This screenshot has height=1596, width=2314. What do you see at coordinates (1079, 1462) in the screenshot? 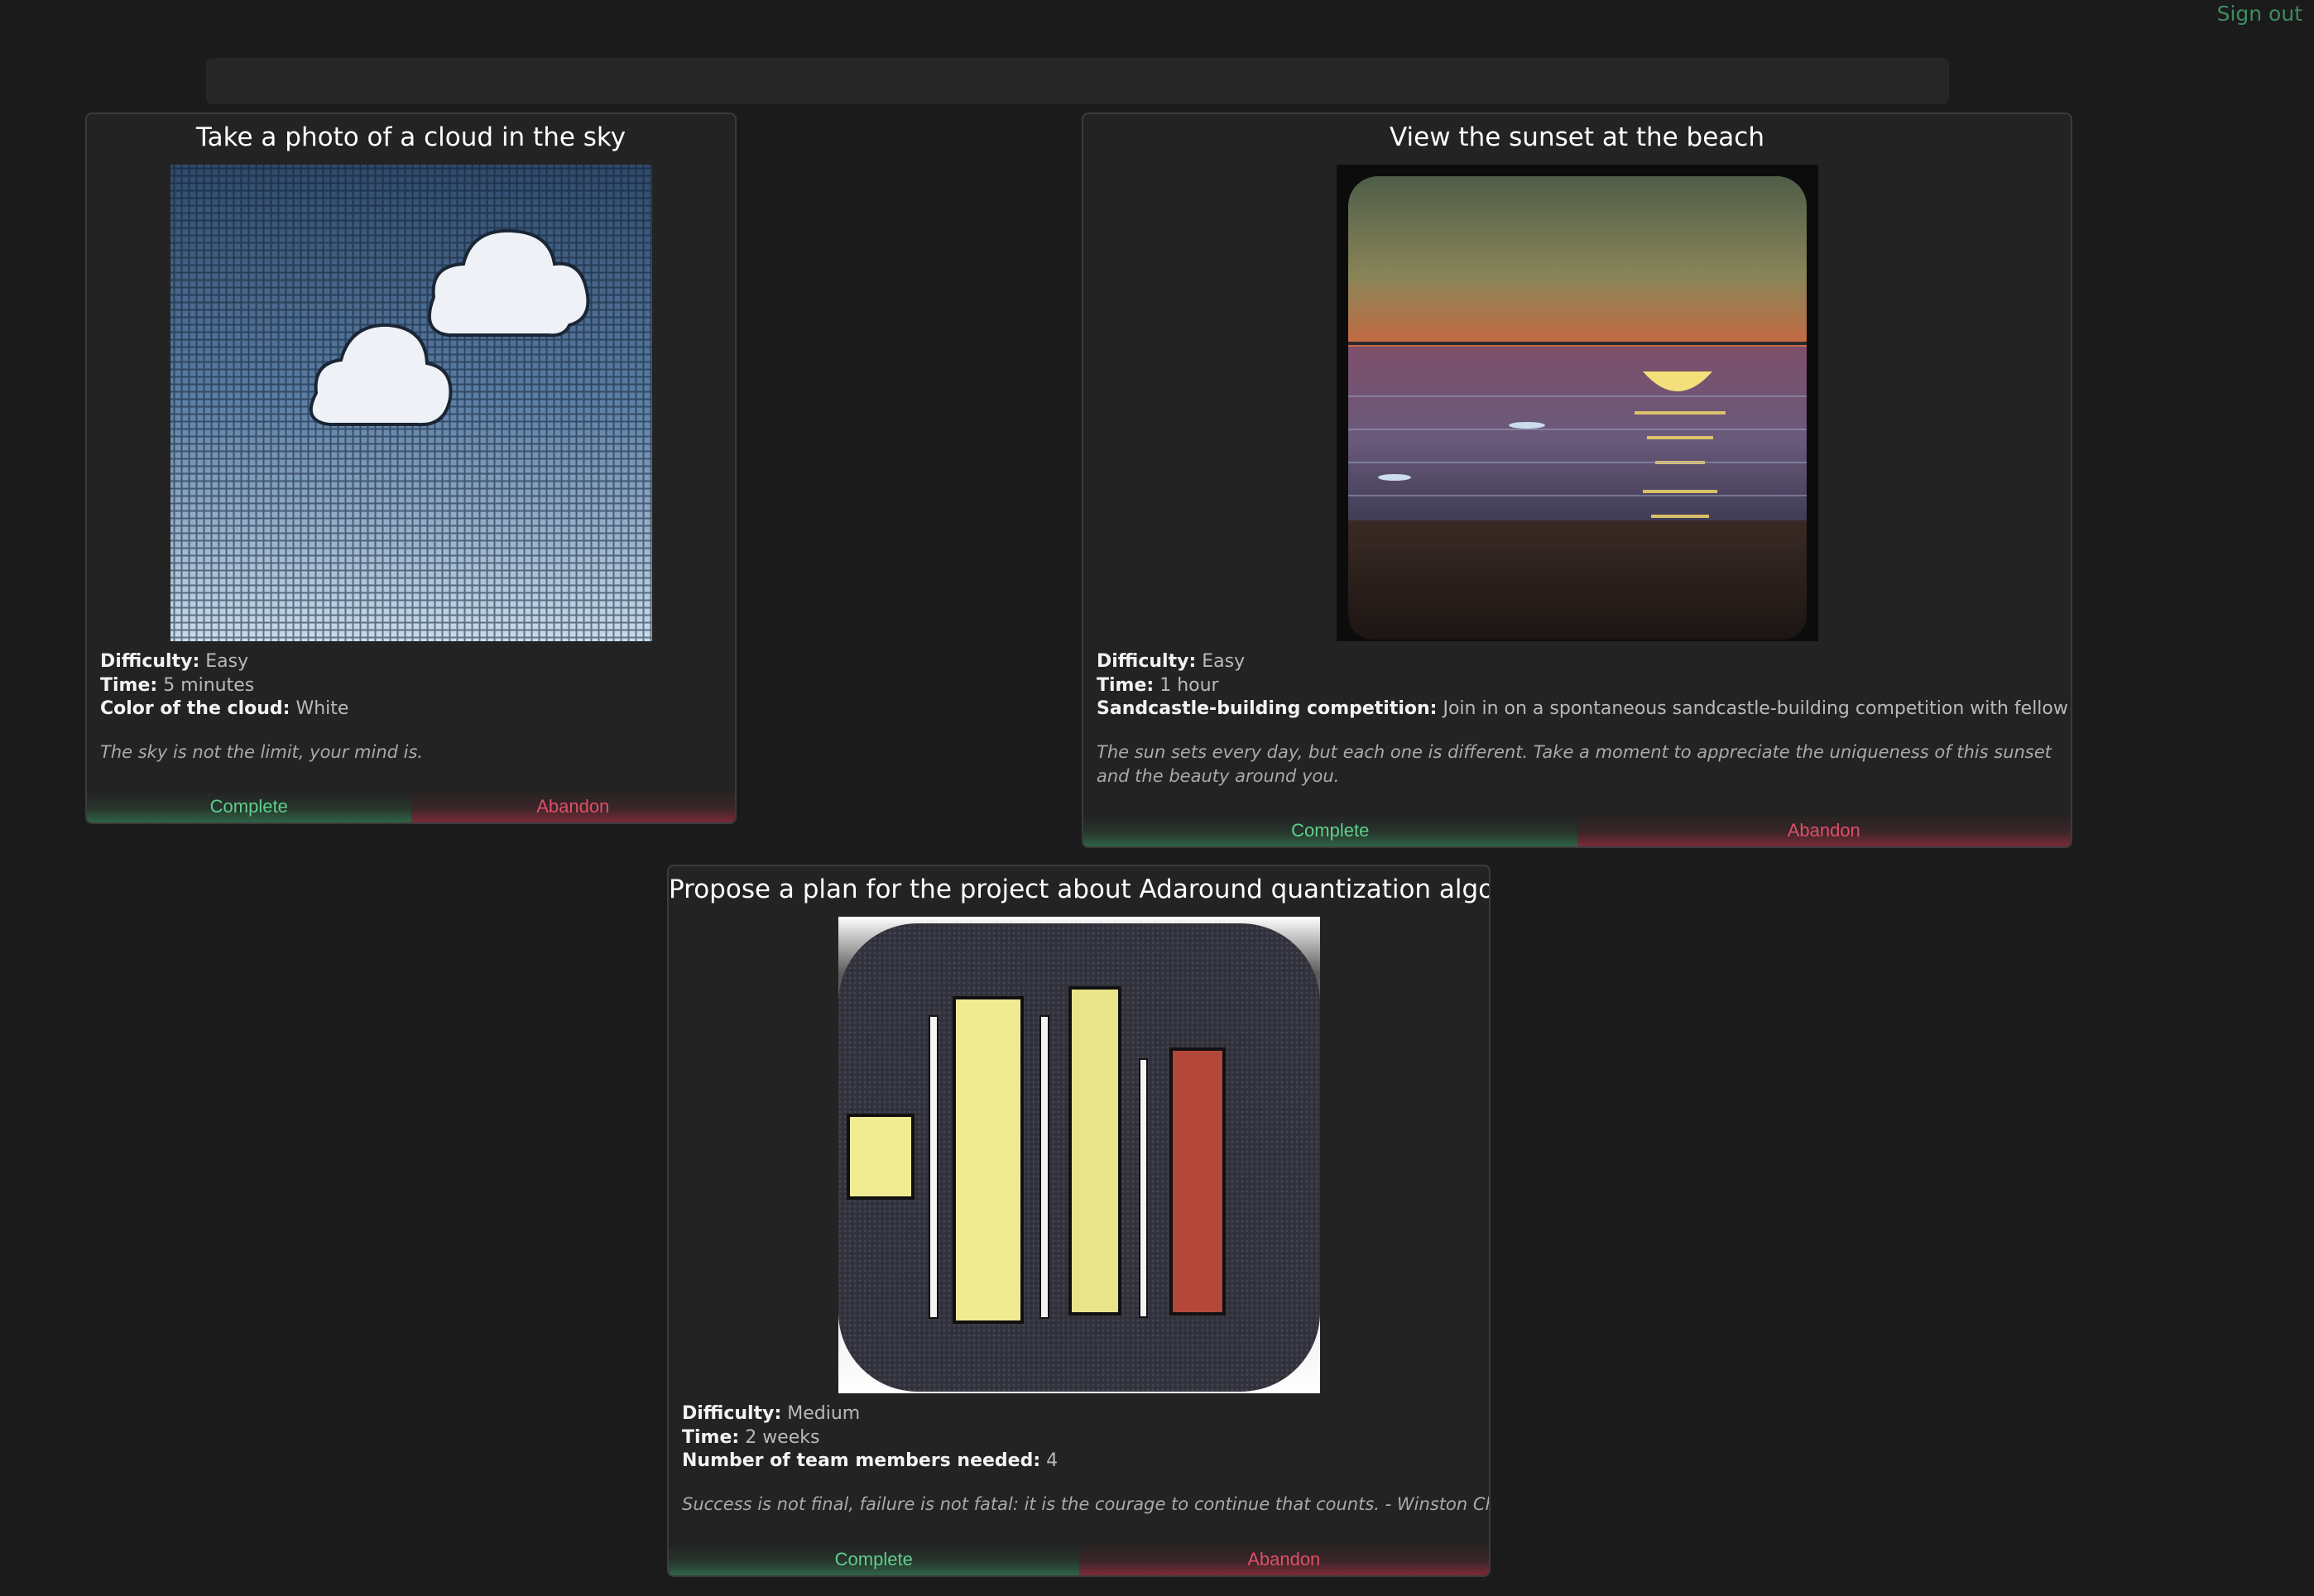
I see `detail-row: Number of team members needed: 4` at bounding box center [1079, 1462].